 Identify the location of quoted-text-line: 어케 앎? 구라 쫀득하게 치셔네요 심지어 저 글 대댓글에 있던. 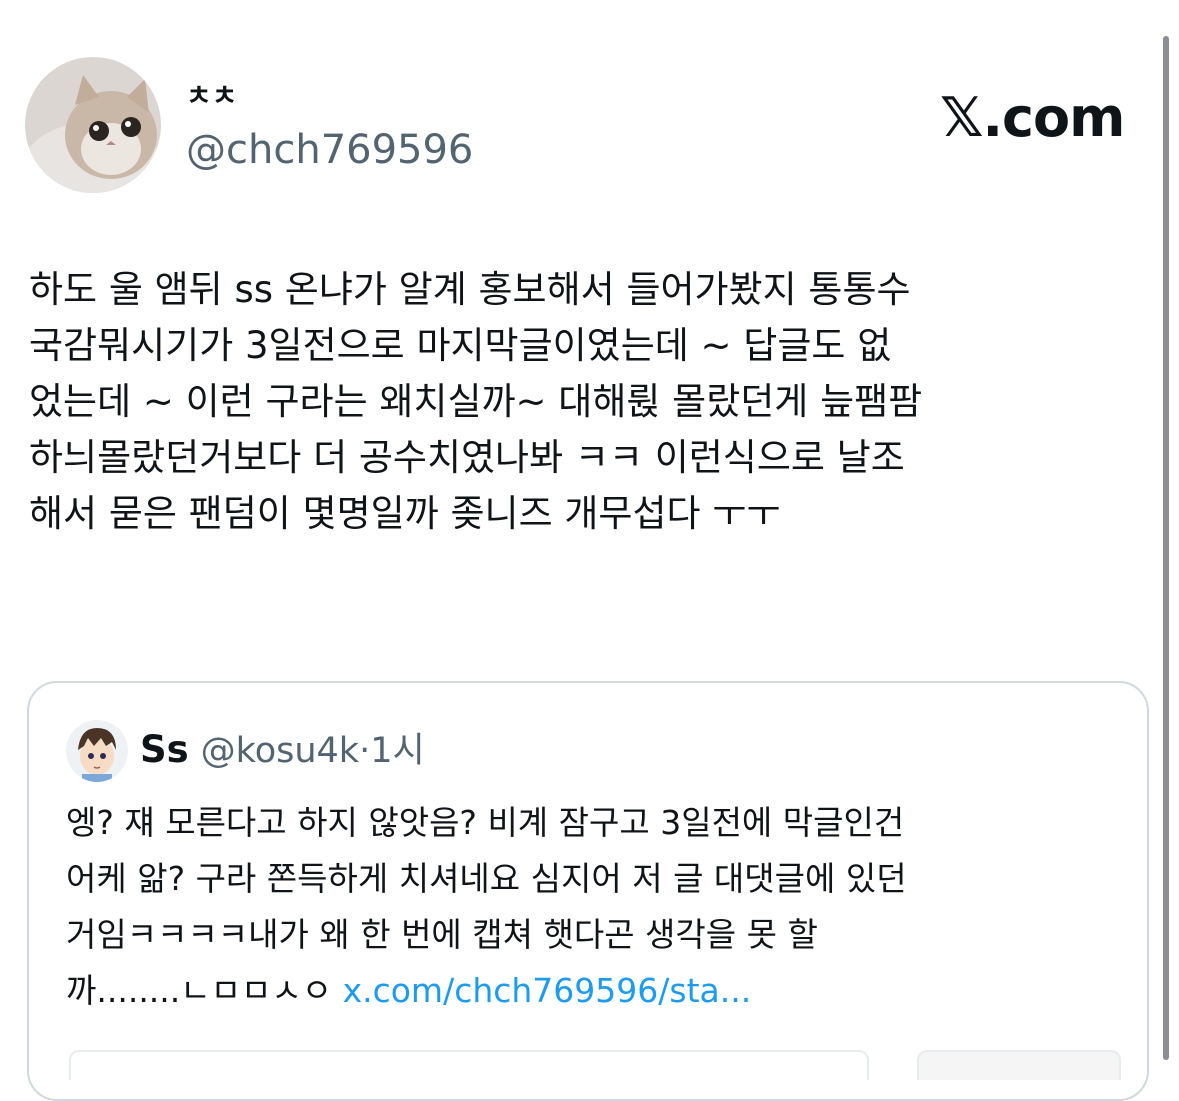
(486, 878).